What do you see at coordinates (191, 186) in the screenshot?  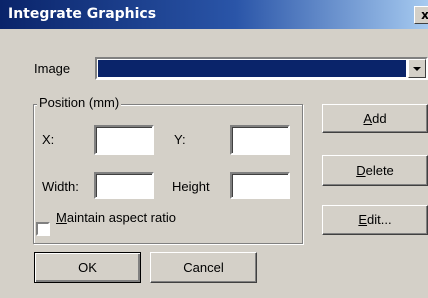 I see `height-label: Height` at bounding box center [191, 186].